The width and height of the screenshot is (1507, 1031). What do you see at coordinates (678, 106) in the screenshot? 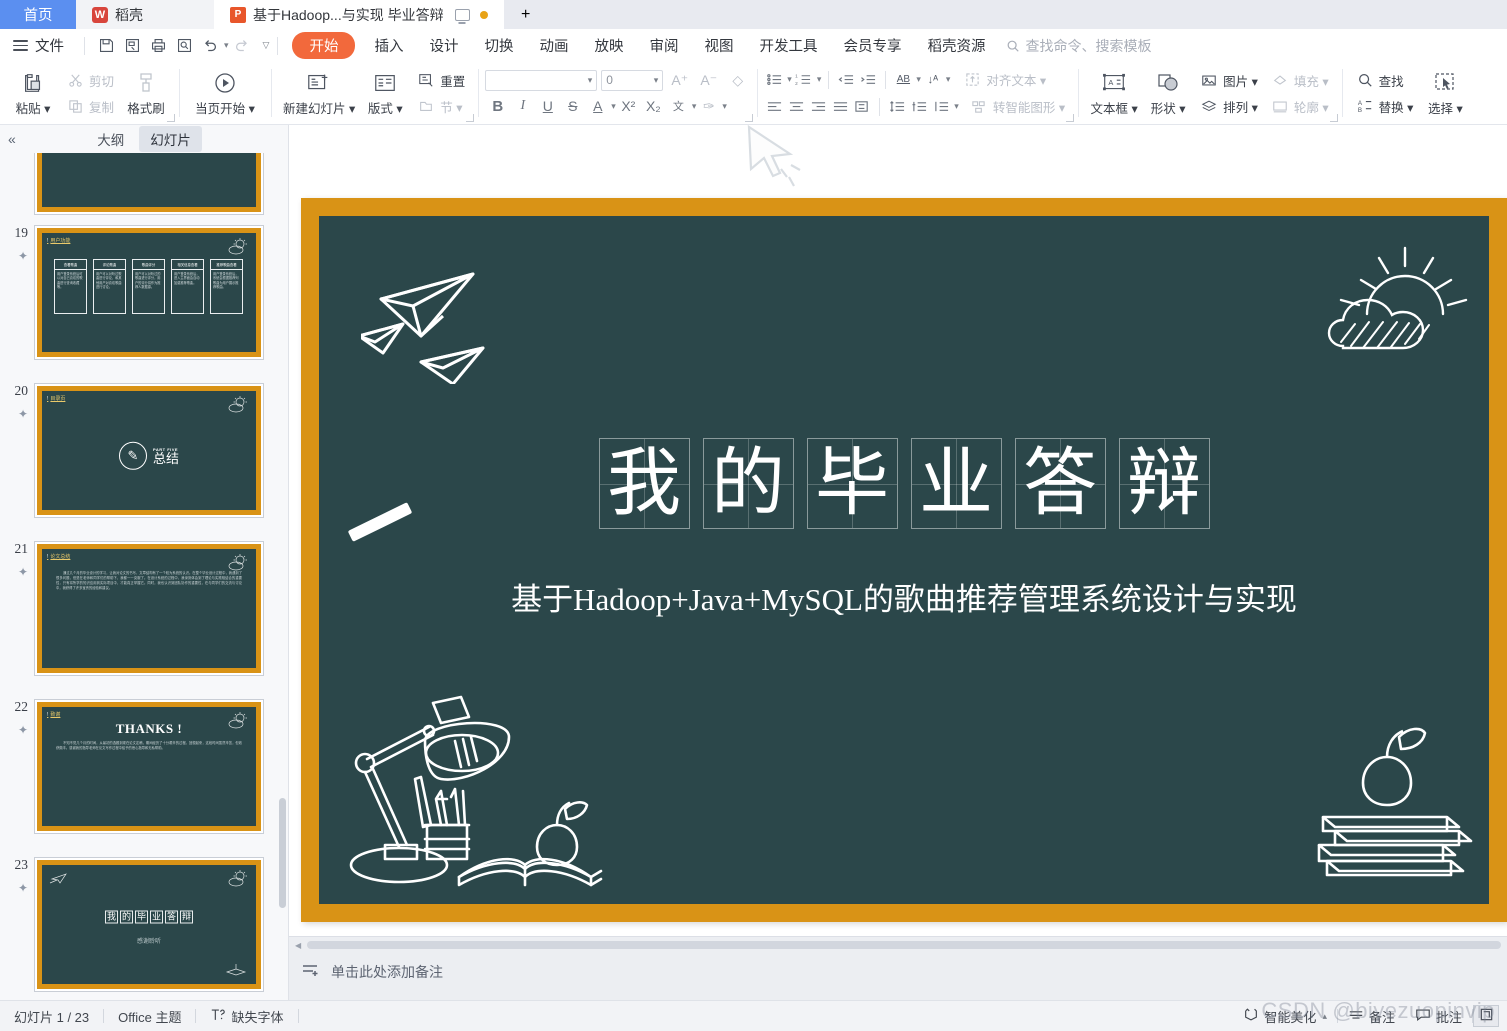
I see `phonetic-guide-icon: 文` at bounding box center [678, 106].